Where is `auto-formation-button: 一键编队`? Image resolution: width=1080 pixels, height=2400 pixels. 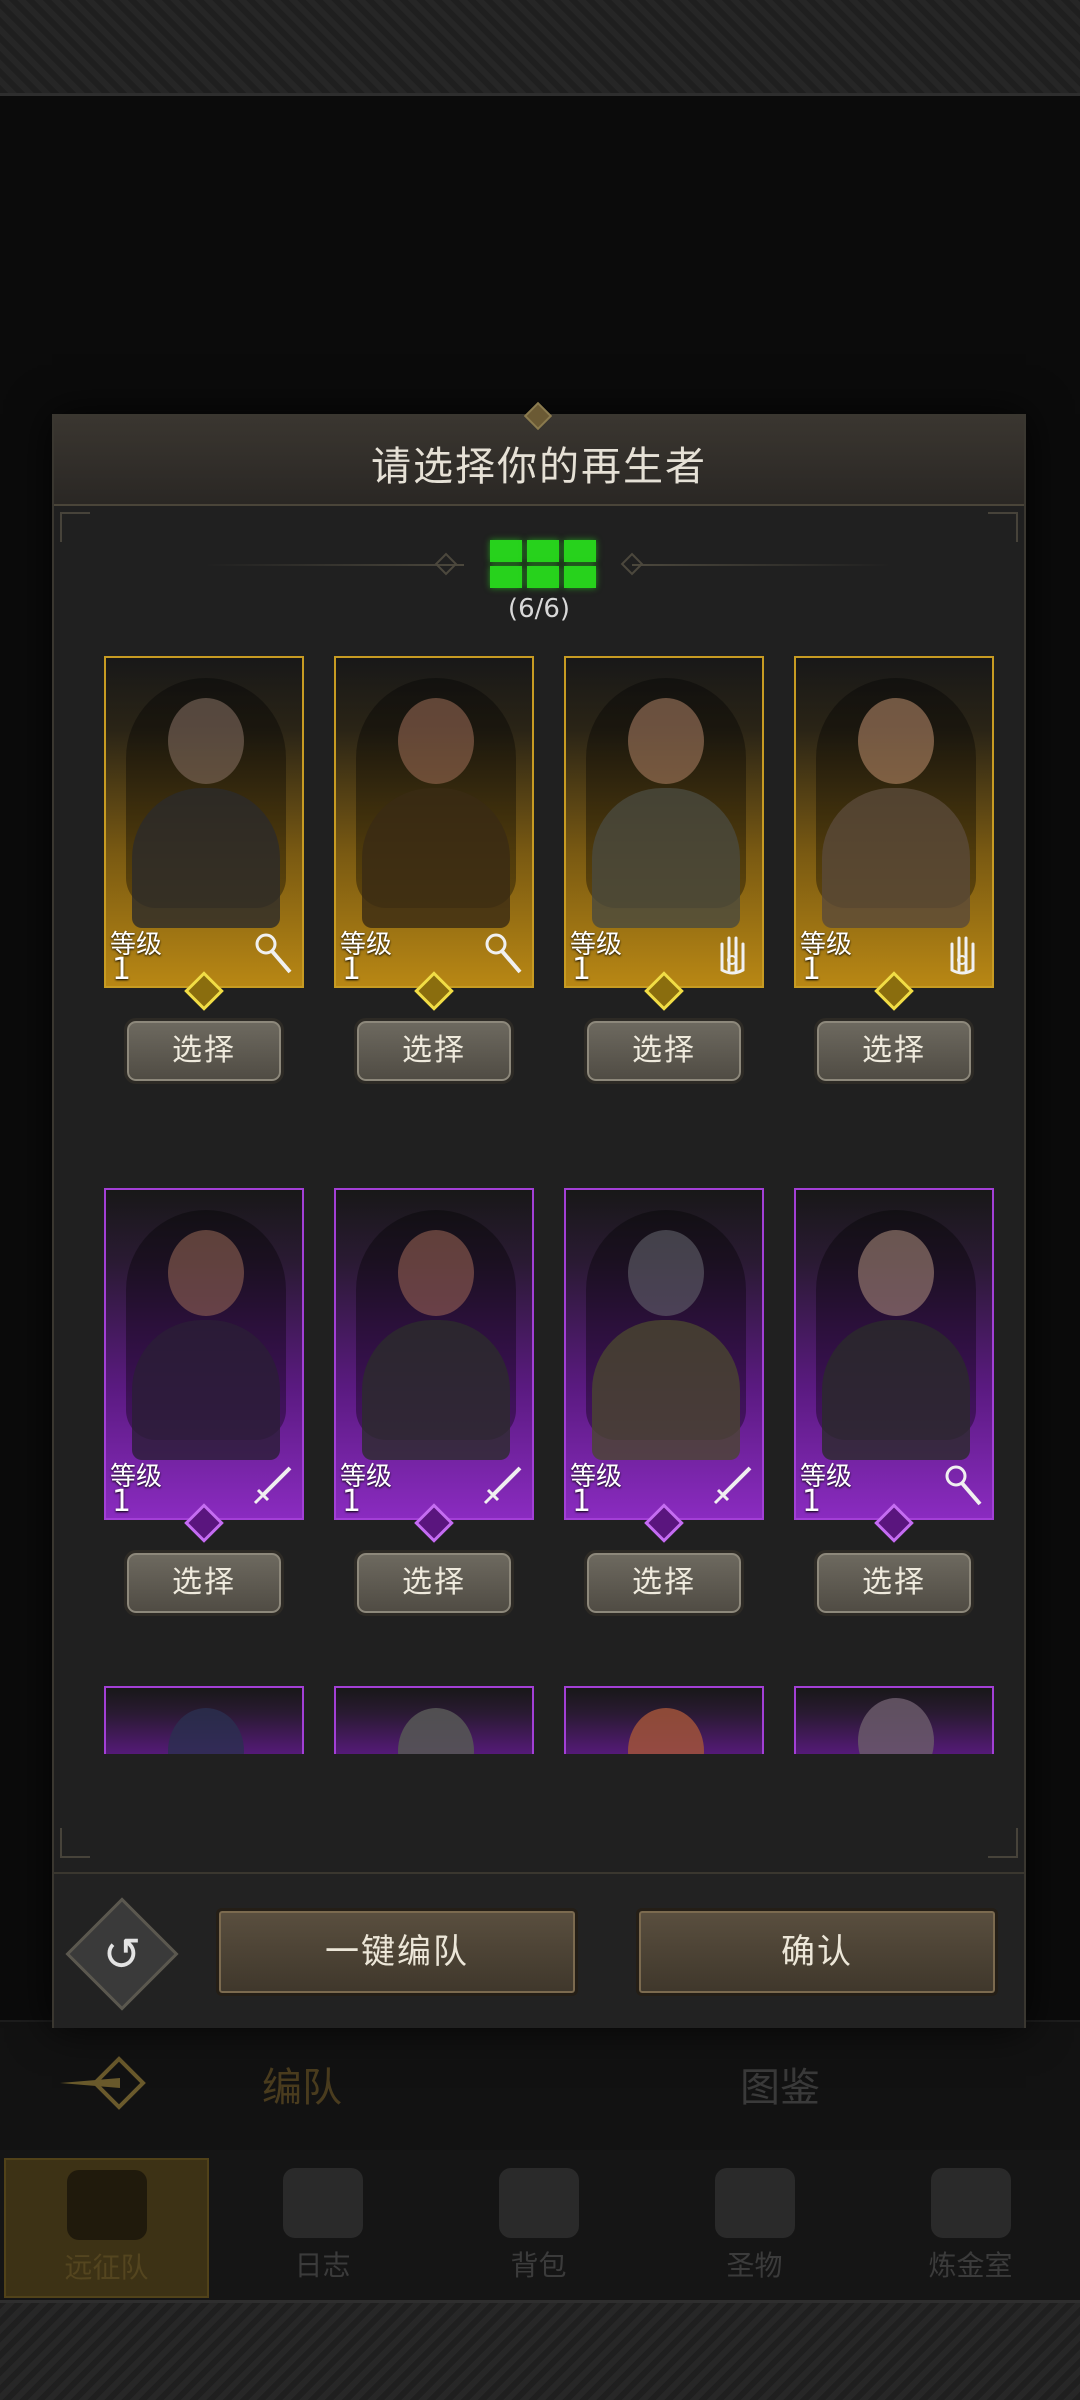
auto-formation-button: 一键编队 is located at coordinates (397, 1952).